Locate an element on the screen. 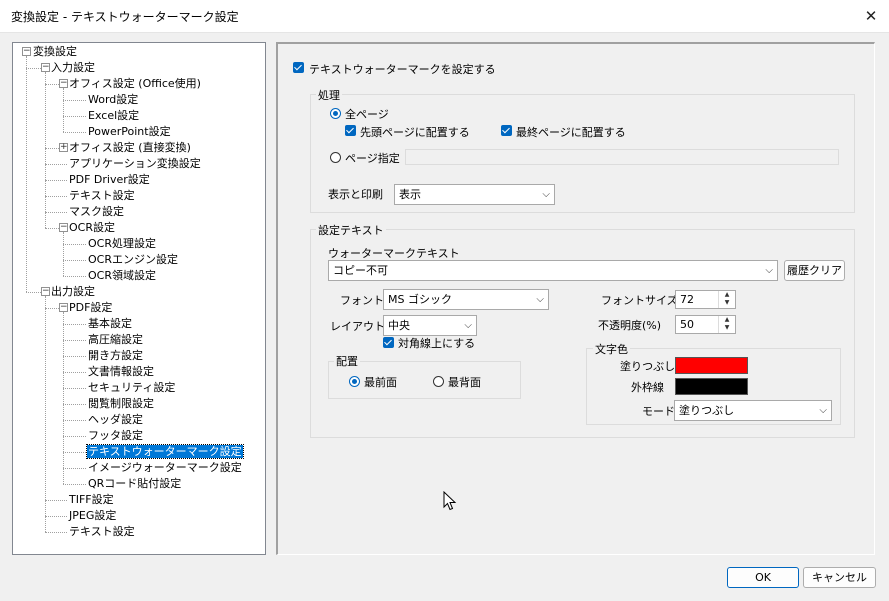 This screenshot has height=601, width=889. tree-item: テキストウォーターマーク設定 is located at coordinates (165, 452).